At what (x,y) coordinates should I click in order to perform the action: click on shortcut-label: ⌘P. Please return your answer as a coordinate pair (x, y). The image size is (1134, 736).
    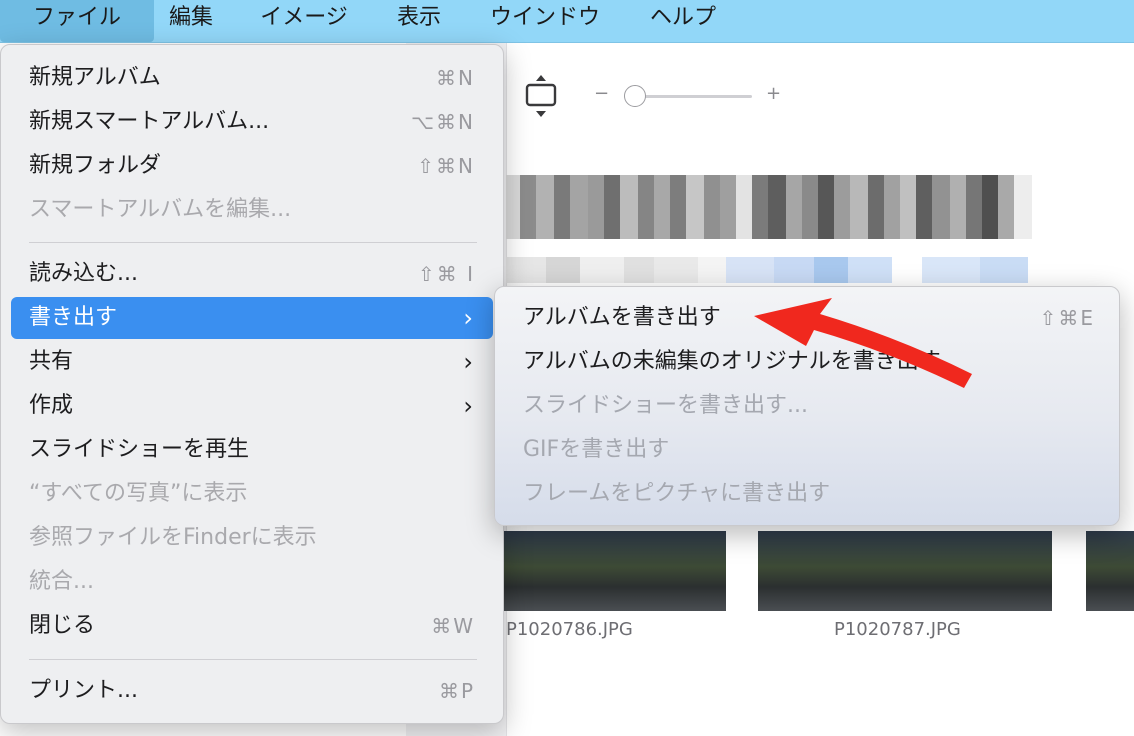
    Looking at the image, I should click on (456, 691).